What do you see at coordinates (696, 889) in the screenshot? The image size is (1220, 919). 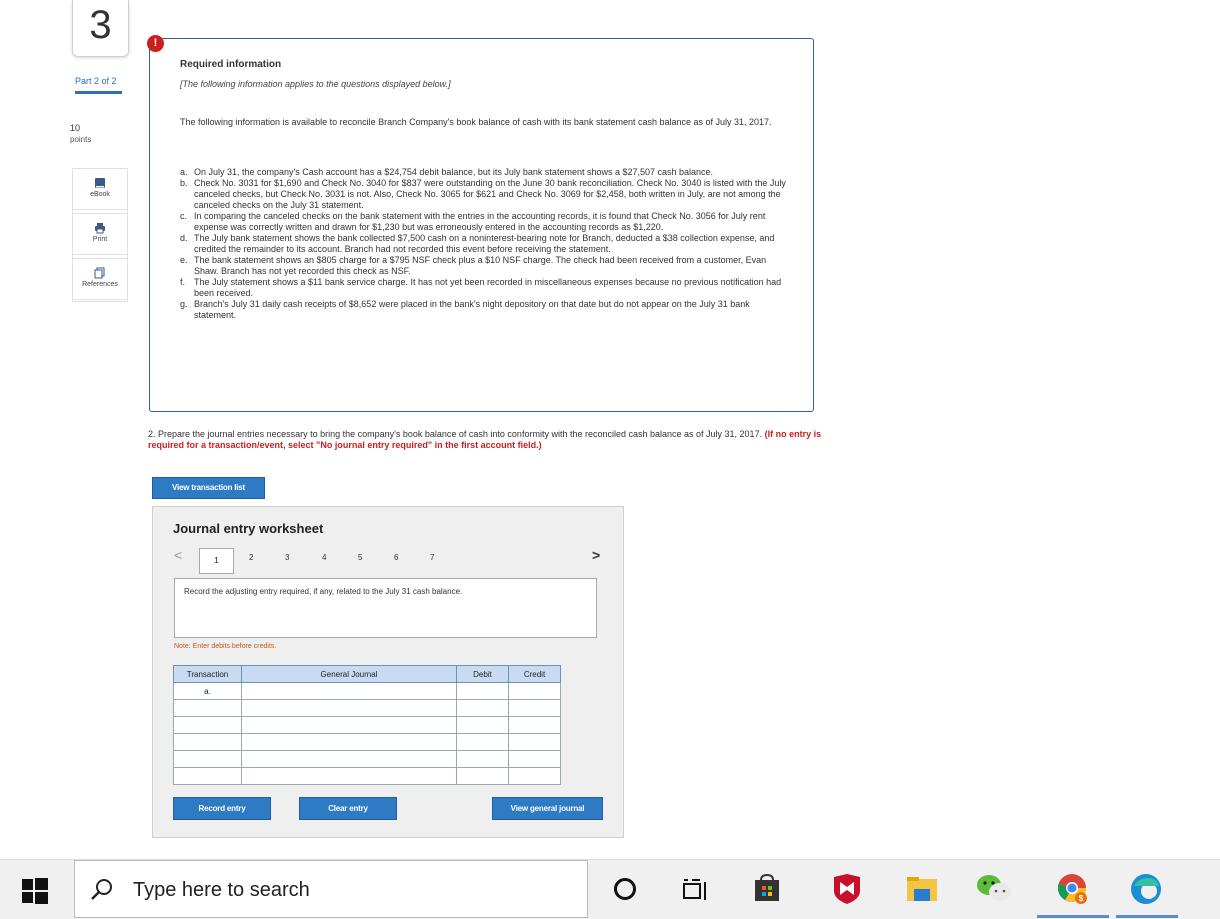 I see `task-view-icon` at bounding box center [696, 889].